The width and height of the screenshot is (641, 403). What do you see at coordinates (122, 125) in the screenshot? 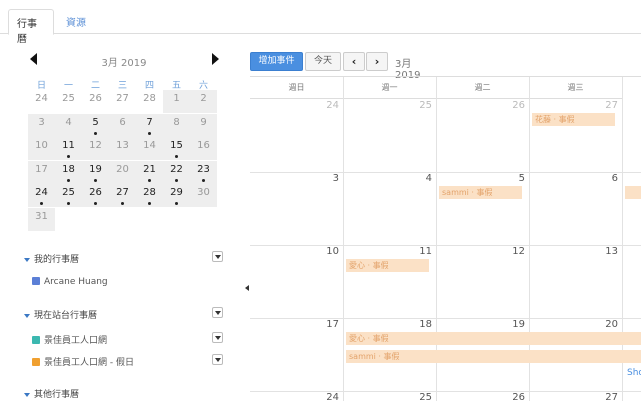
I see `mini-day: 6` at bounding box center [122, 125].